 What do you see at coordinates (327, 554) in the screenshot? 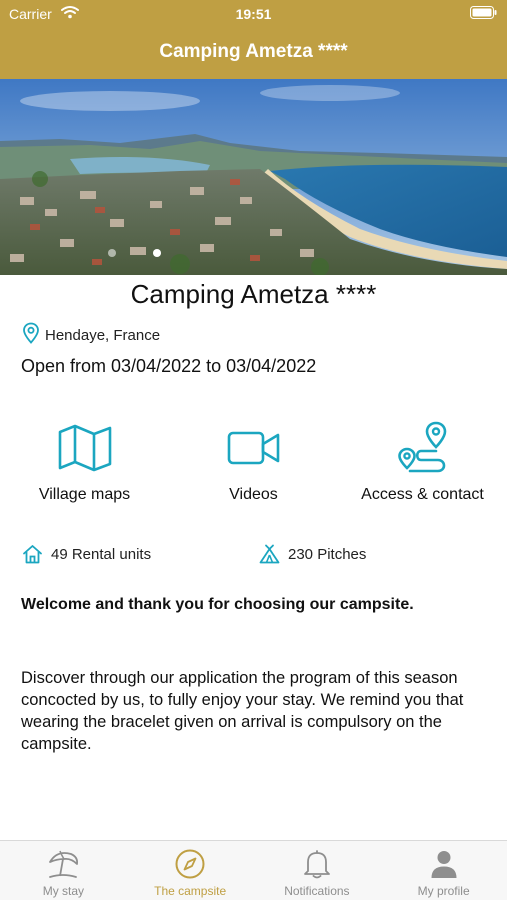
I see `pitches-text: 230 Pitches` at bounding box center [327, 554].